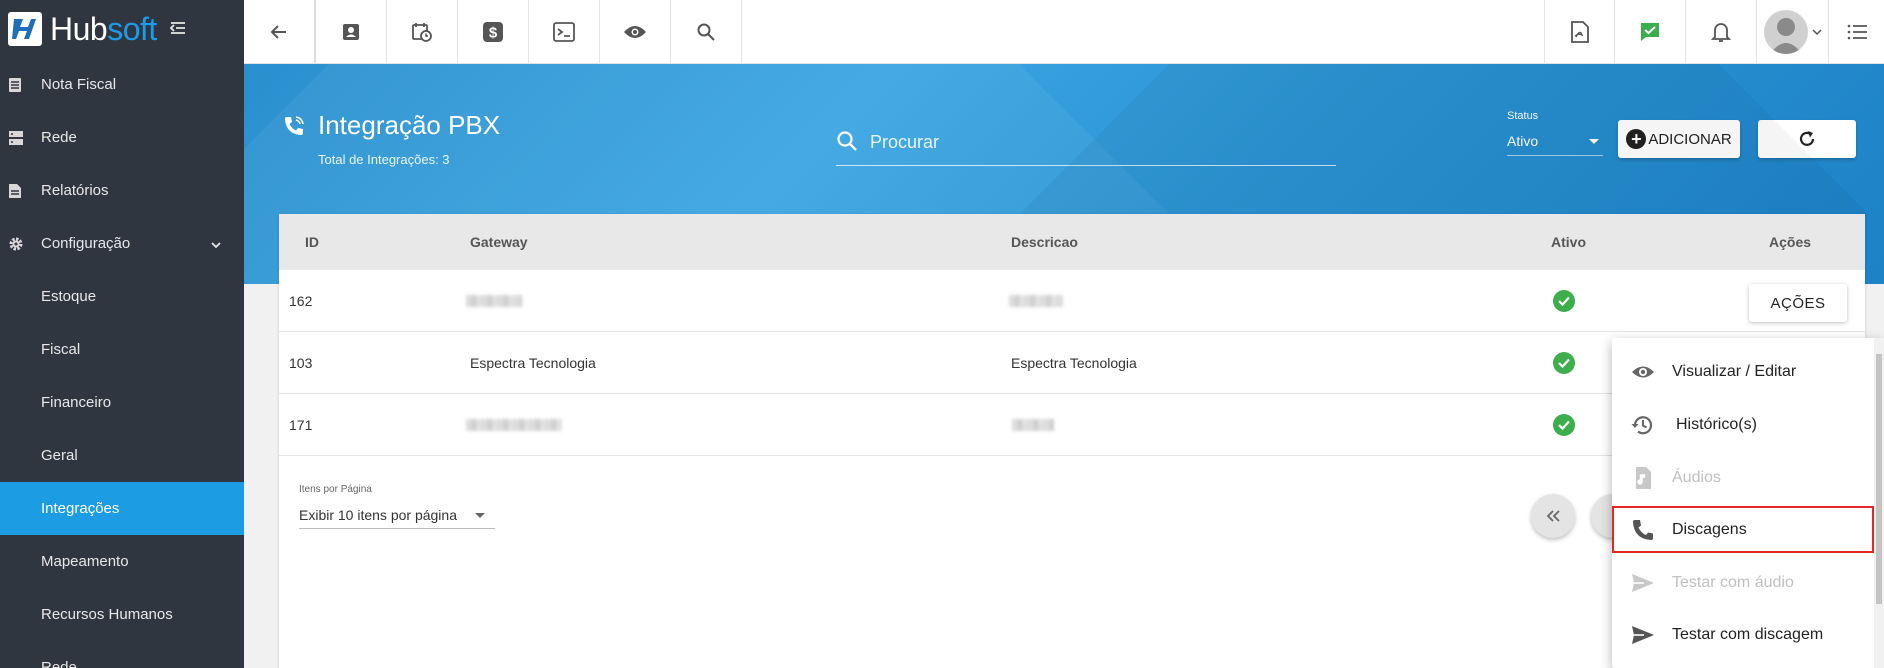  What do you see at coordinates (1733, 582) in the screenshot?
I see `menu-item-label: Testar com áudio` at bounding box center [1733, 582].